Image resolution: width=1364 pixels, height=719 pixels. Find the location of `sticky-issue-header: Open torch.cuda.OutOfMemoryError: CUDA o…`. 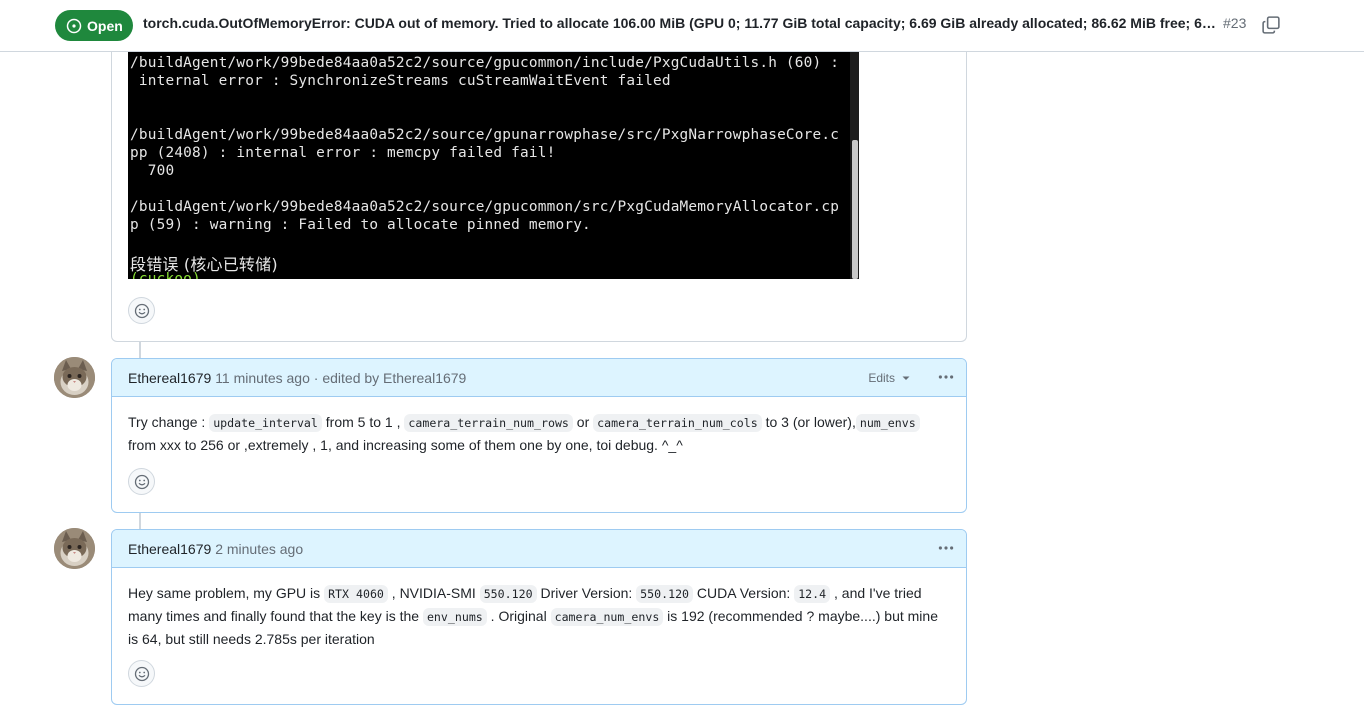

sticky-issue-header: Open torch.cuda.OutOfMemoryError: CUDA o… is located at coordinates (682, 26).